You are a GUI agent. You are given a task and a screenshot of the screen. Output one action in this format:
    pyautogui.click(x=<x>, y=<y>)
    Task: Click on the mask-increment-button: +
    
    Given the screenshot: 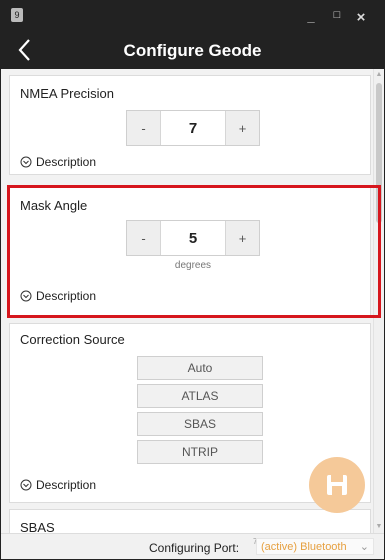 What is the action you would take?
    pyautogui.click(x=242, y=238)
    